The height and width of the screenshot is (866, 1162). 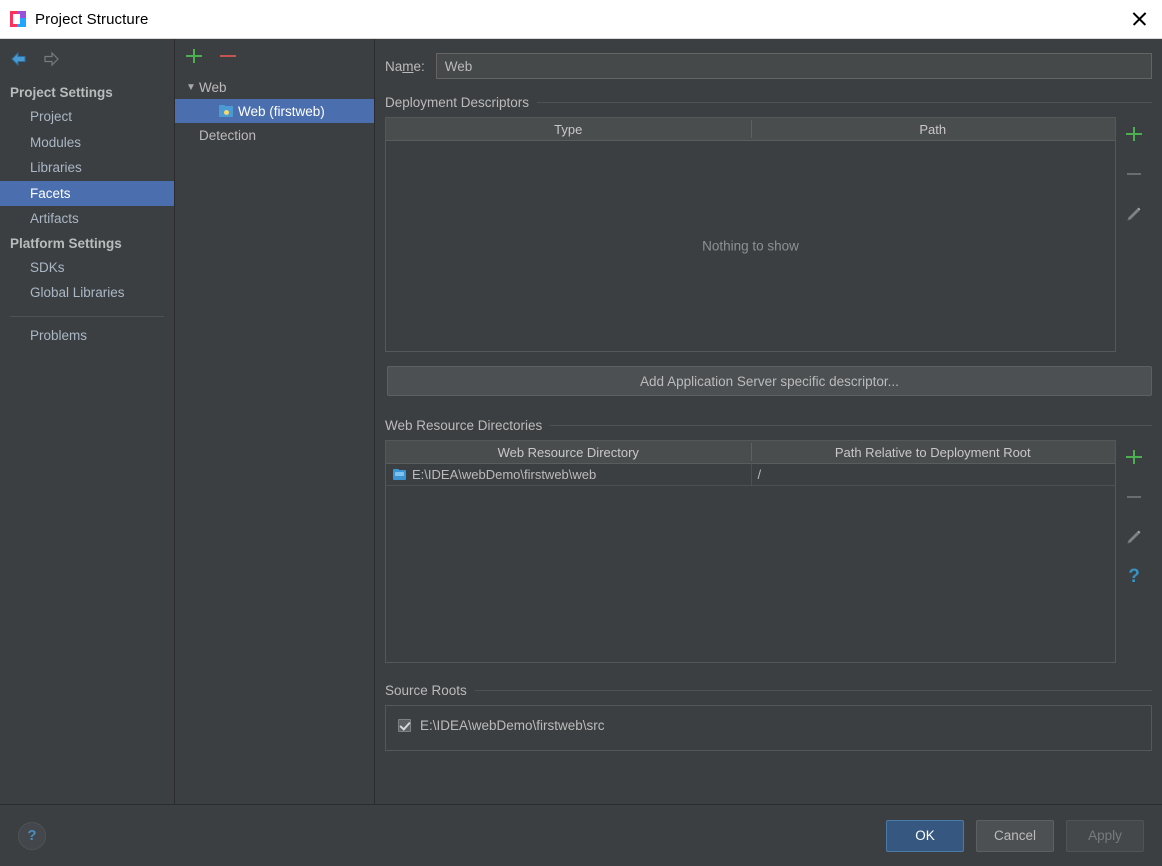 I want to click on close-button, so click(x=1139, y=18).